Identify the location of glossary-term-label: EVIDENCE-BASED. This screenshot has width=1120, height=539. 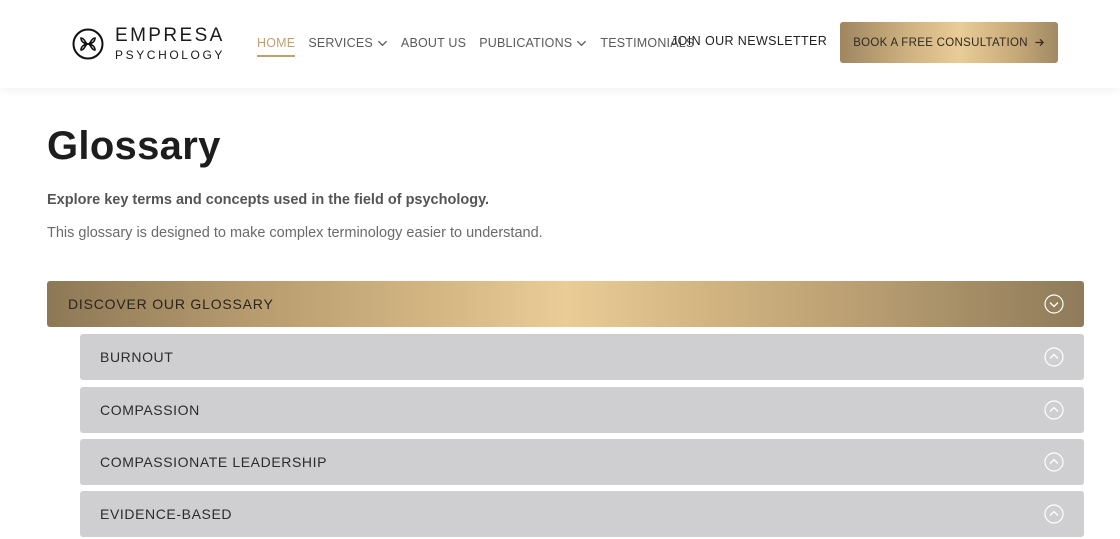
(166, 514).